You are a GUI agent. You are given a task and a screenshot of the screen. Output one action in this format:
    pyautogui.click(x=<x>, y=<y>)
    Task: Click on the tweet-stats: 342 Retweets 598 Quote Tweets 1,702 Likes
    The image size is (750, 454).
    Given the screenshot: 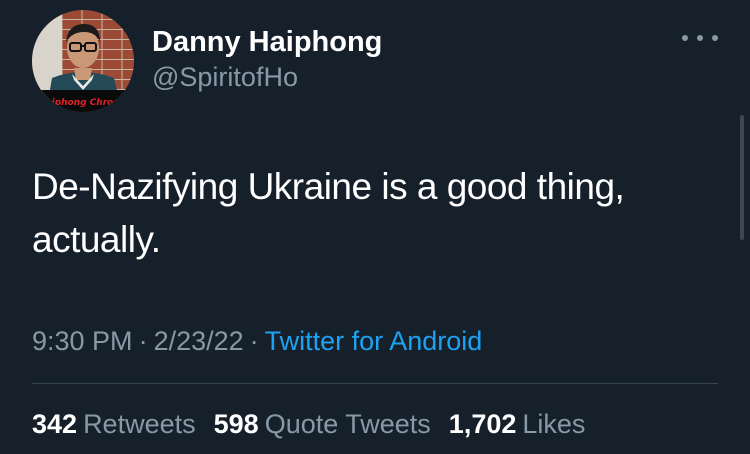 What is the action you would take?
    pyautogui.click(x=308, y=424)
    